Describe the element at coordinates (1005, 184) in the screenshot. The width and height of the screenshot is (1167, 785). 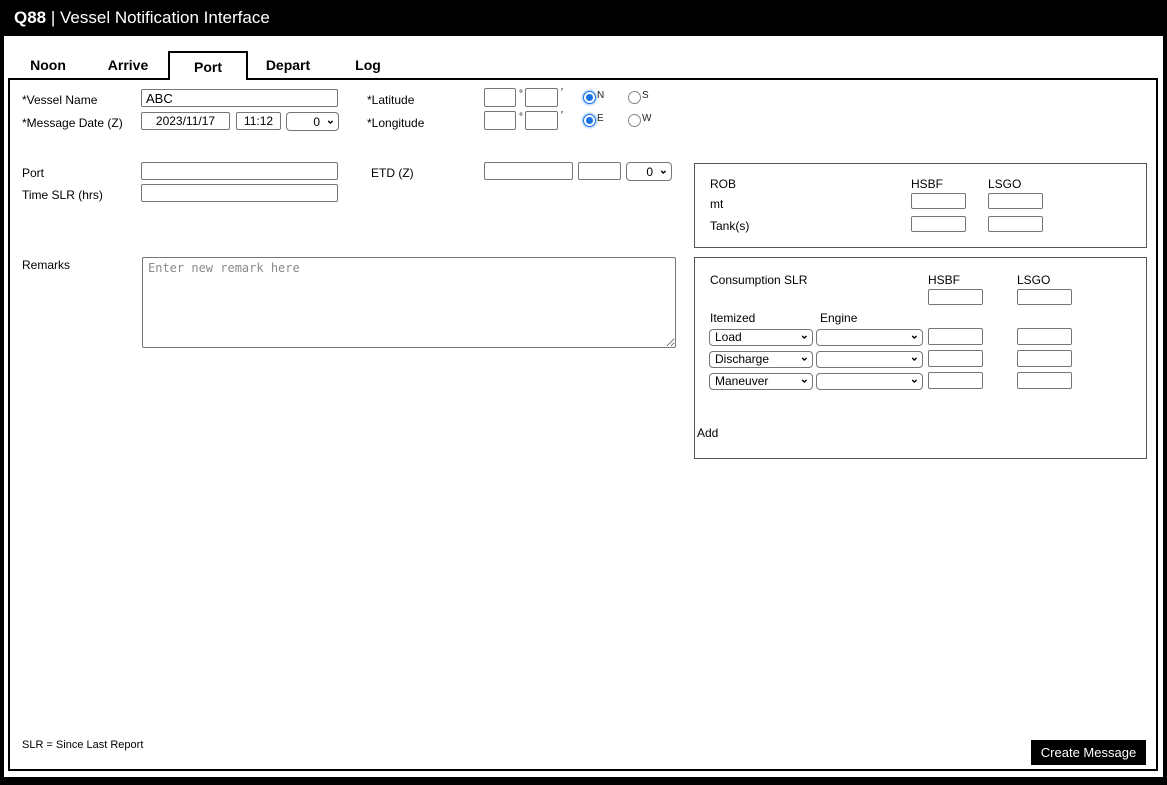
I see `rob-lsgo-header: LSGO` at that location.